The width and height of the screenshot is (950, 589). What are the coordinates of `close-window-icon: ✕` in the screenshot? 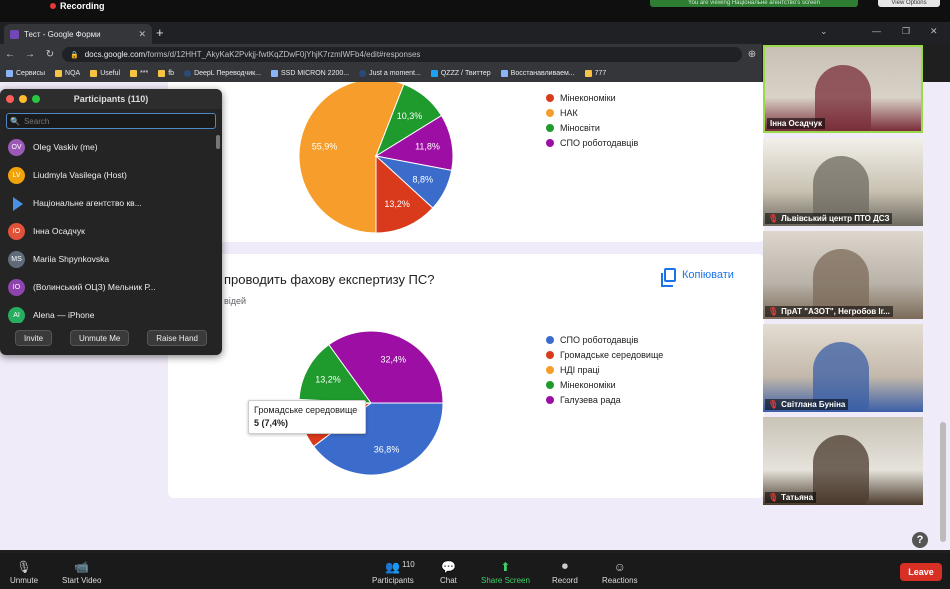 It's located at (934, 31).